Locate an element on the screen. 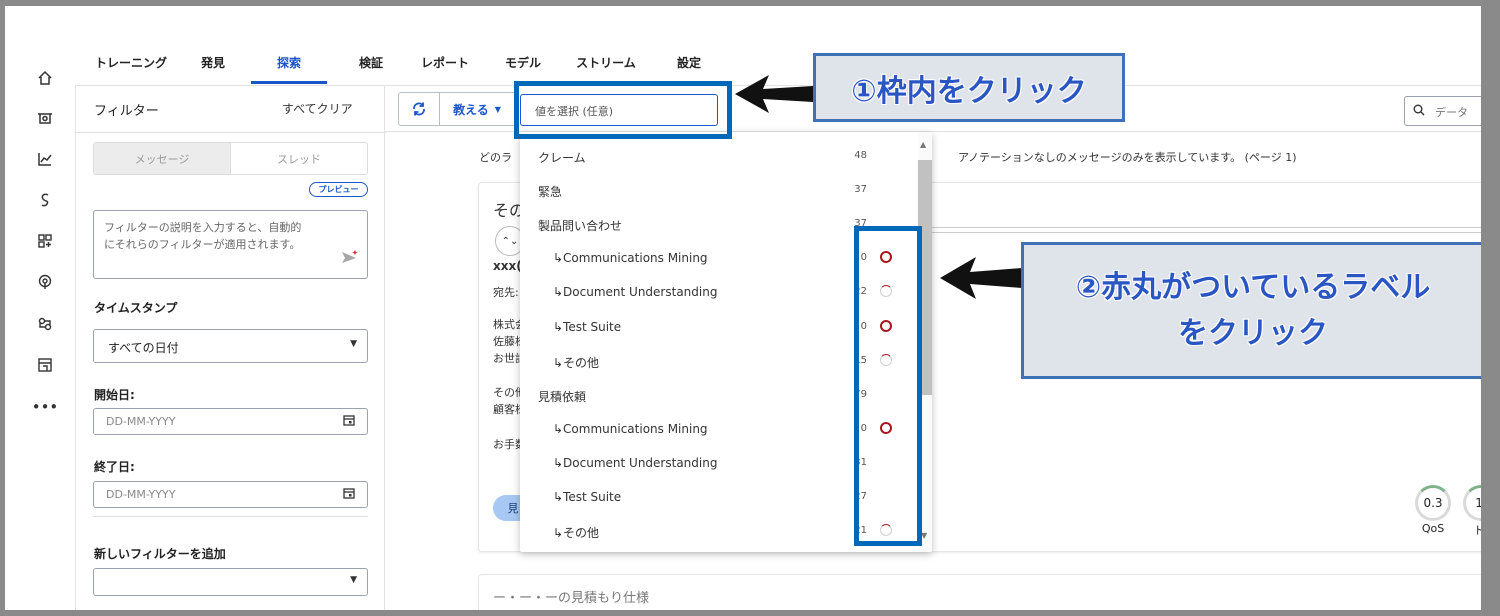  label-option: クレーム 48 is located at coordinates (716, 156).